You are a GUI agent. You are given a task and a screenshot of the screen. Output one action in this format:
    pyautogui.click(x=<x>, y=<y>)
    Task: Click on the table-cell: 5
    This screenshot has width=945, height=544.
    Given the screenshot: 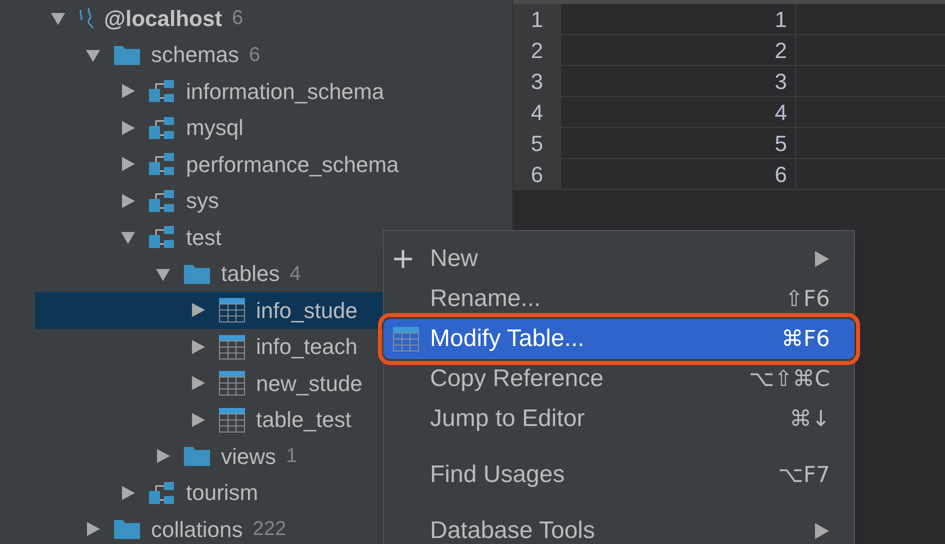 What is the action you would take?
    pyautogui.click(x=678, y=143)
    